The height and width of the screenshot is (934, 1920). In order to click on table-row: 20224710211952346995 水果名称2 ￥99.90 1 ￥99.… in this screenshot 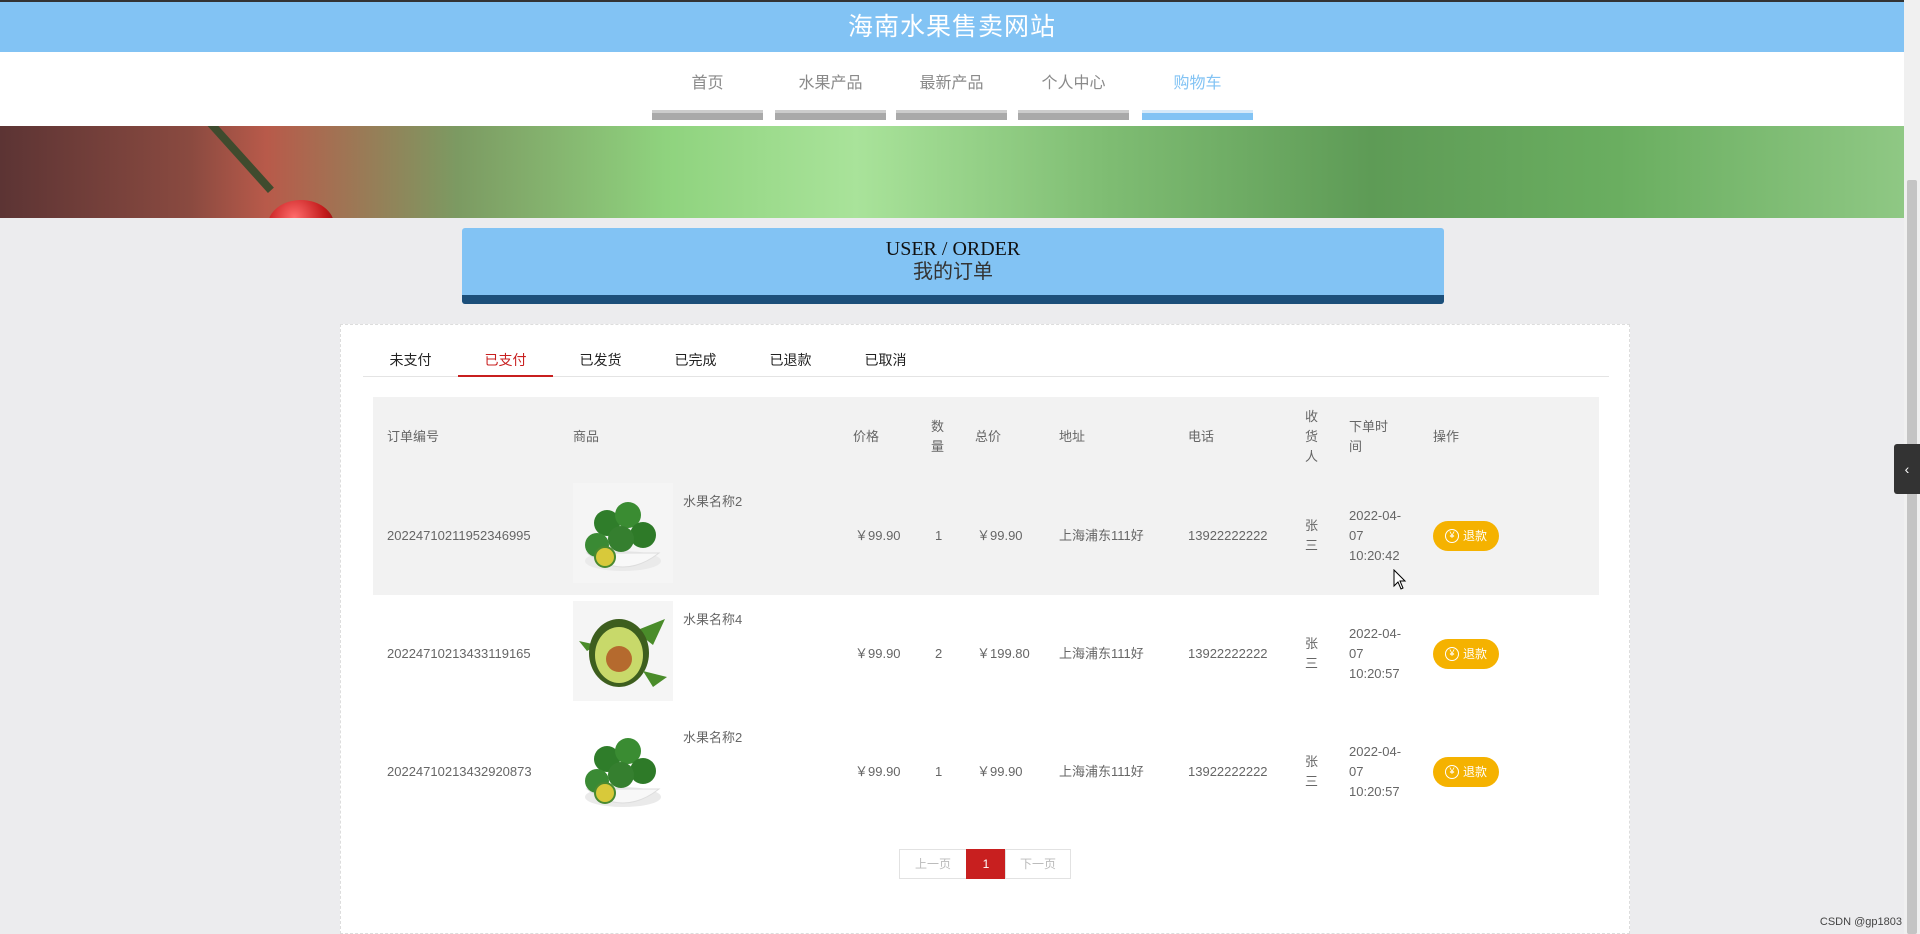, I will do `click(986, 536)`.